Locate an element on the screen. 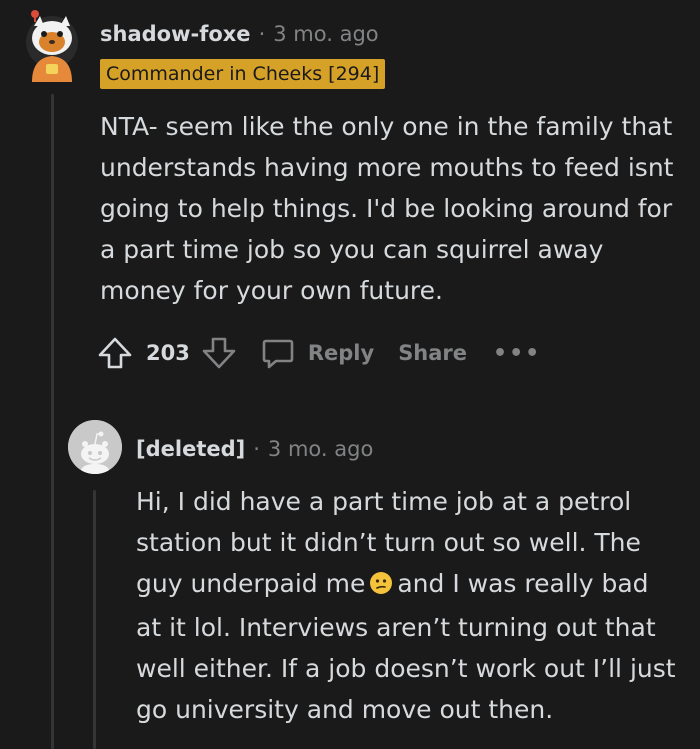  more-options-button: ••• is located at coordinates (517, 353).